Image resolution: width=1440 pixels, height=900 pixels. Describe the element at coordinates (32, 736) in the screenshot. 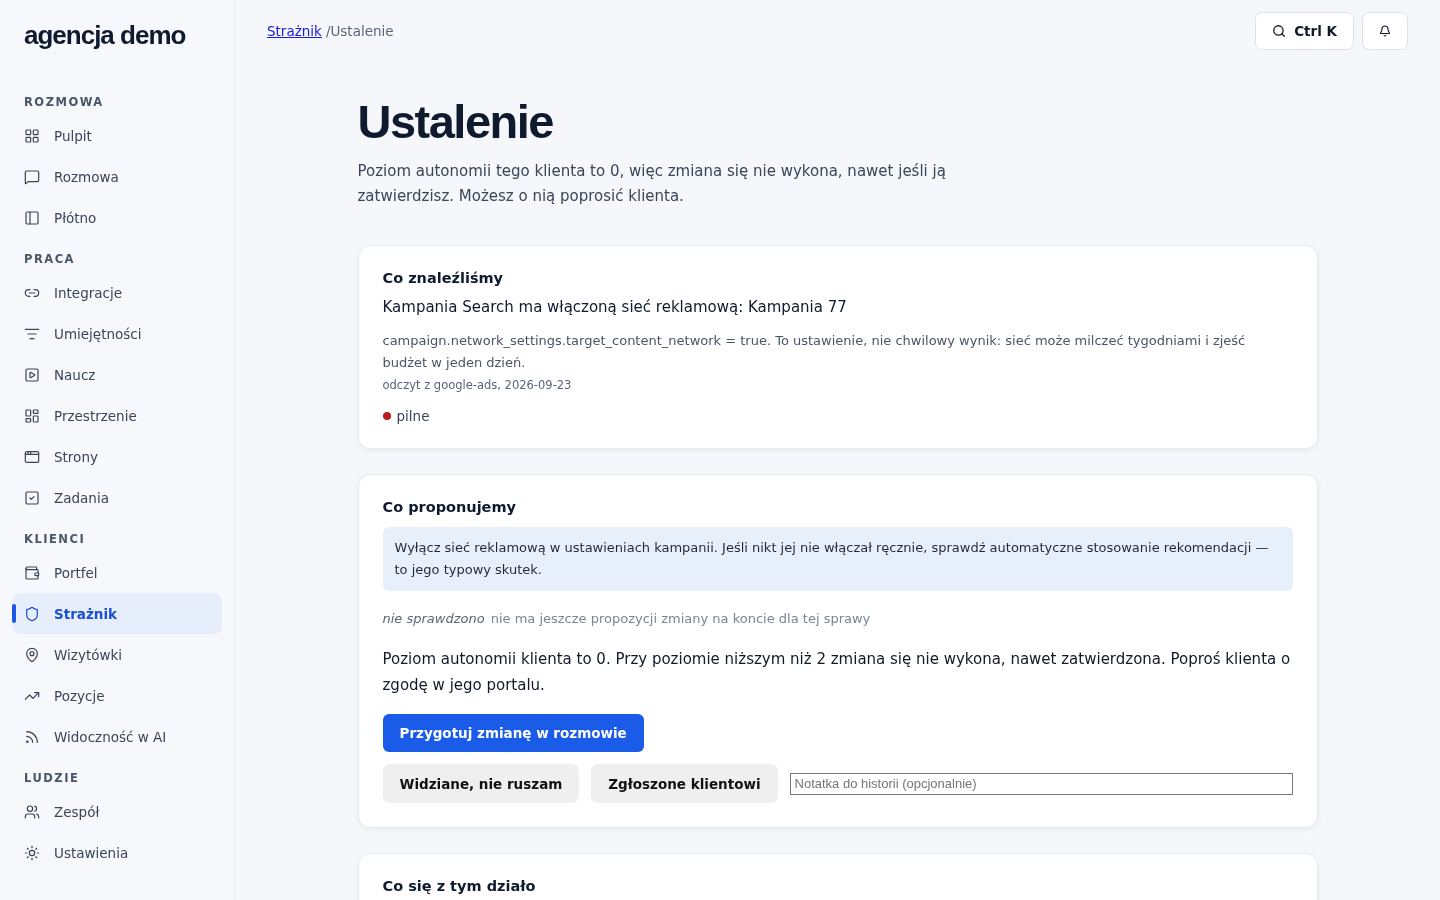

I see `signal-icon` at that location.